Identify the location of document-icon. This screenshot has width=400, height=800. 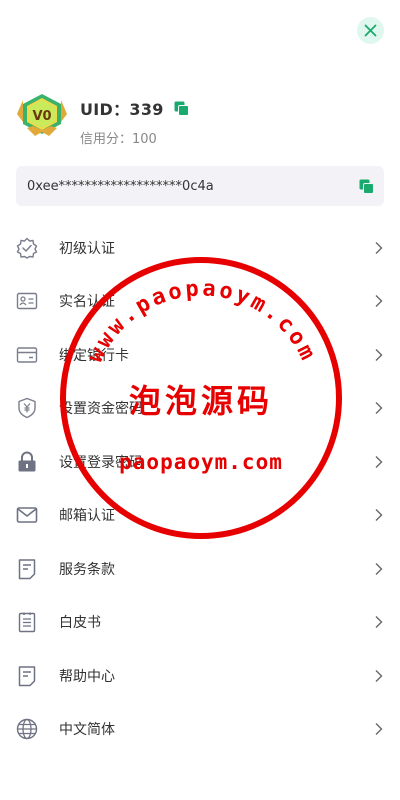
(27, 569).